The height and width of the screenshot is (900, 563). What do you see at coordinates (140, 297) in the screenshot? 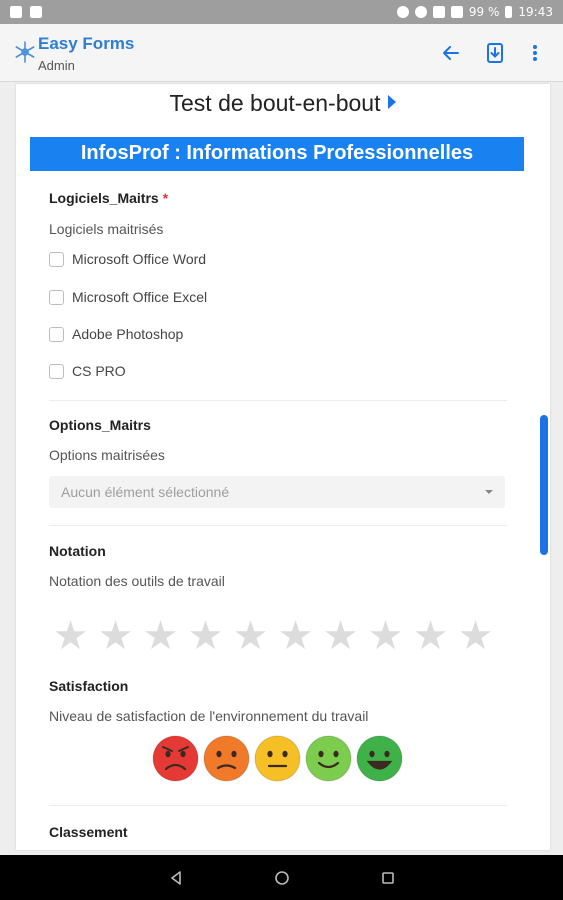
I see `checkbox-label: Microsoft Office Excel` at bounding box center [140, 297].